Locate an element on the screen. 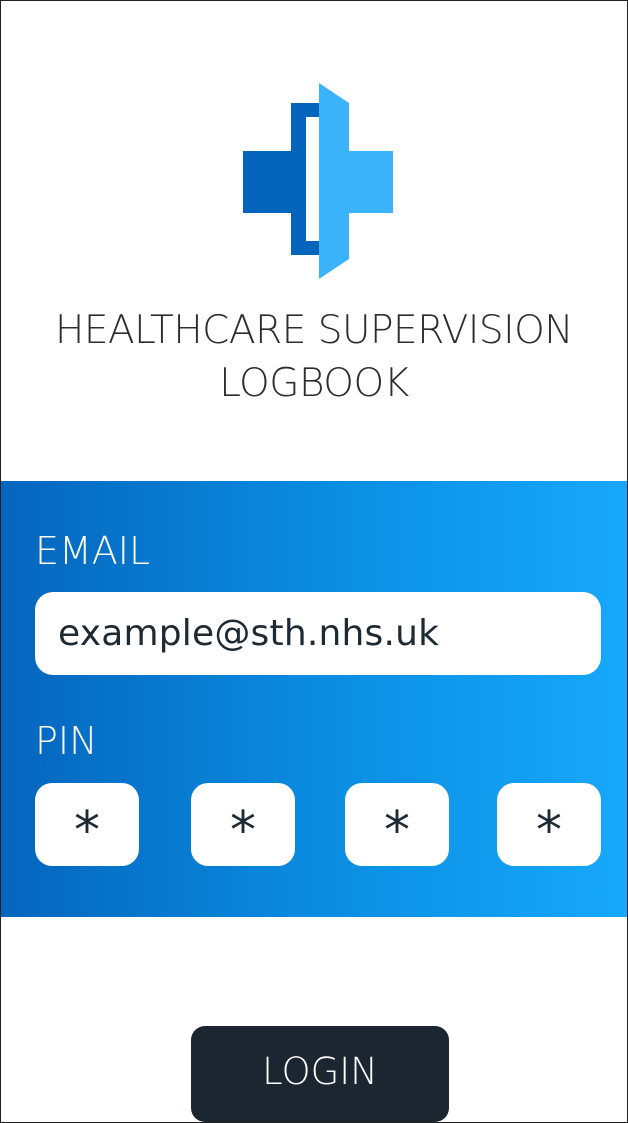 This screenshot has width=628, height=1123. pin-digit-4-value: * is located at coordinates (549, 830).